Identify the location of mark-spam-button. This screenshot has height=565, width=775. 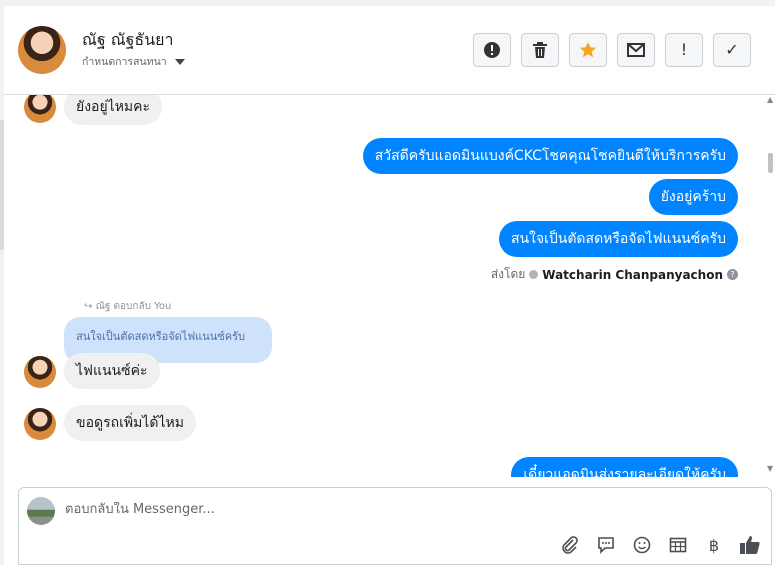
(492, 50).